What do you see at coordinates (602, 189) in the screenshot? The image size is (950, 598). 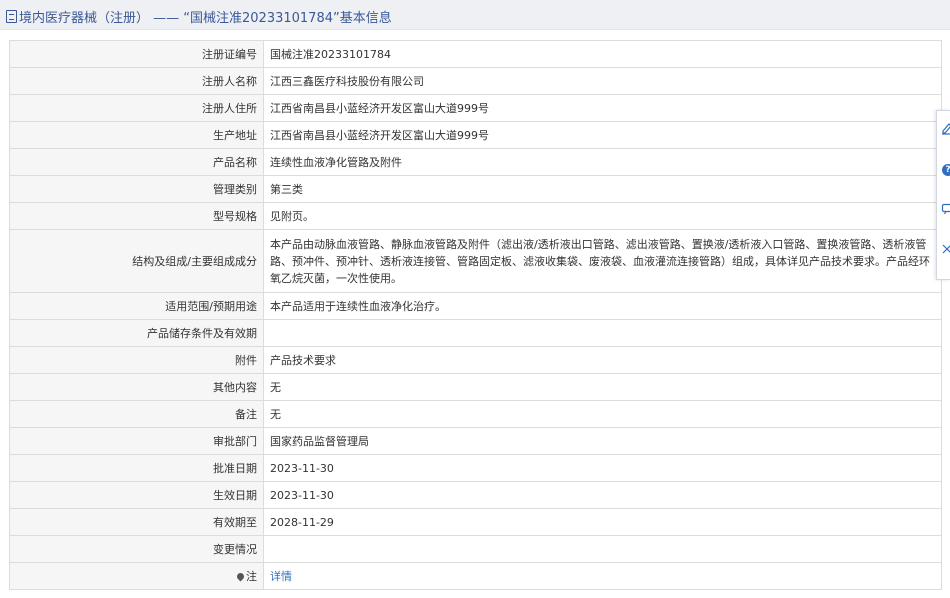 I see `row-value: 第三类` at bounding box center [602, 189].